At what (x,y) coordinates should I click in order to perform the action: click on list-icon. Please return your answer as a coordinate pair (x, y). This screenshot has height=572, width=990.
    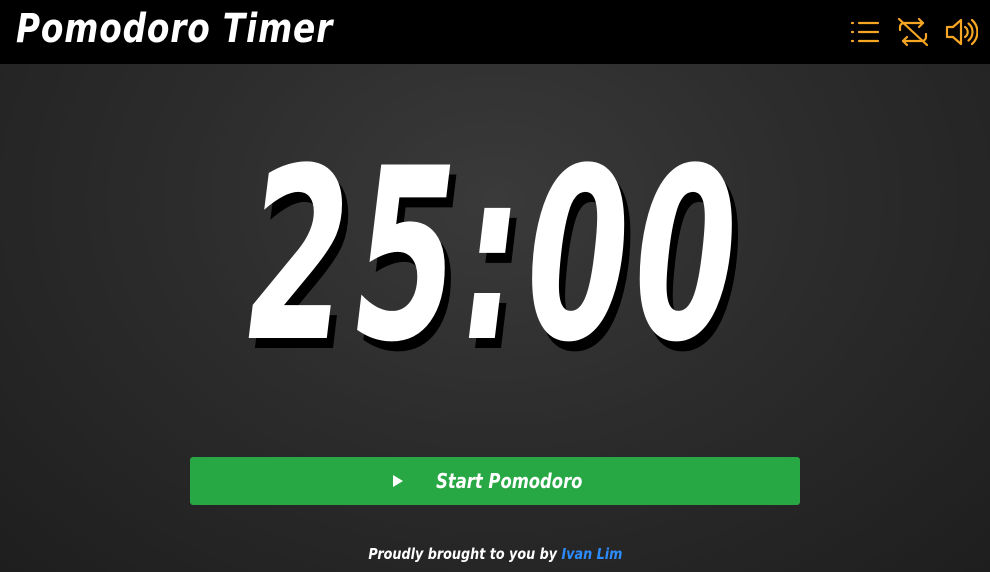
    Looking at the image, I should click on (865, 32).